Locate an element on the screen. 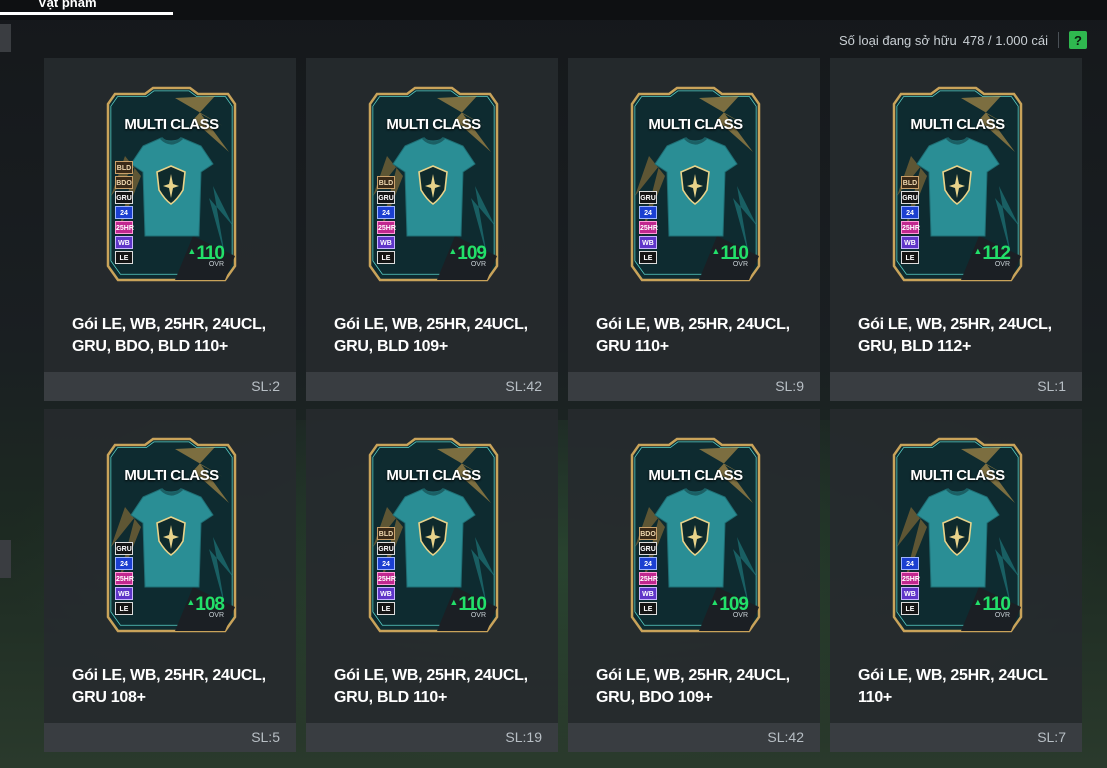  top-bar: Vật phẩm is located at coordinates (553, 10).